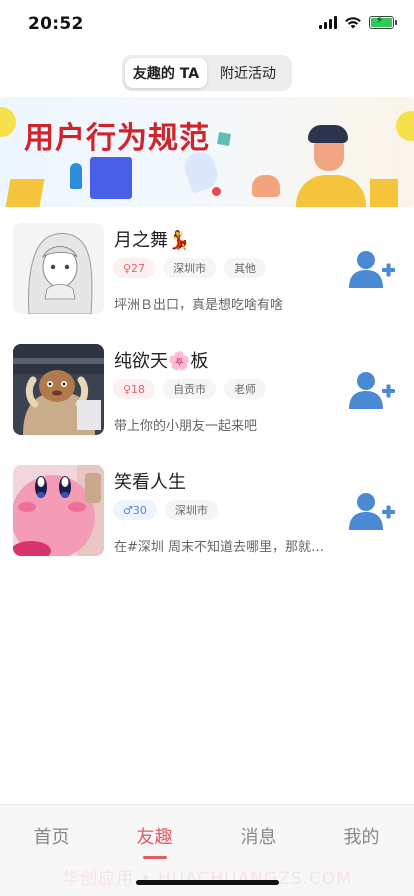 The image size is (414, 896). What do you see at coordinates (331, 191) in the screenshot?
I see `banner-person-body` at bounding box center [331, 191].